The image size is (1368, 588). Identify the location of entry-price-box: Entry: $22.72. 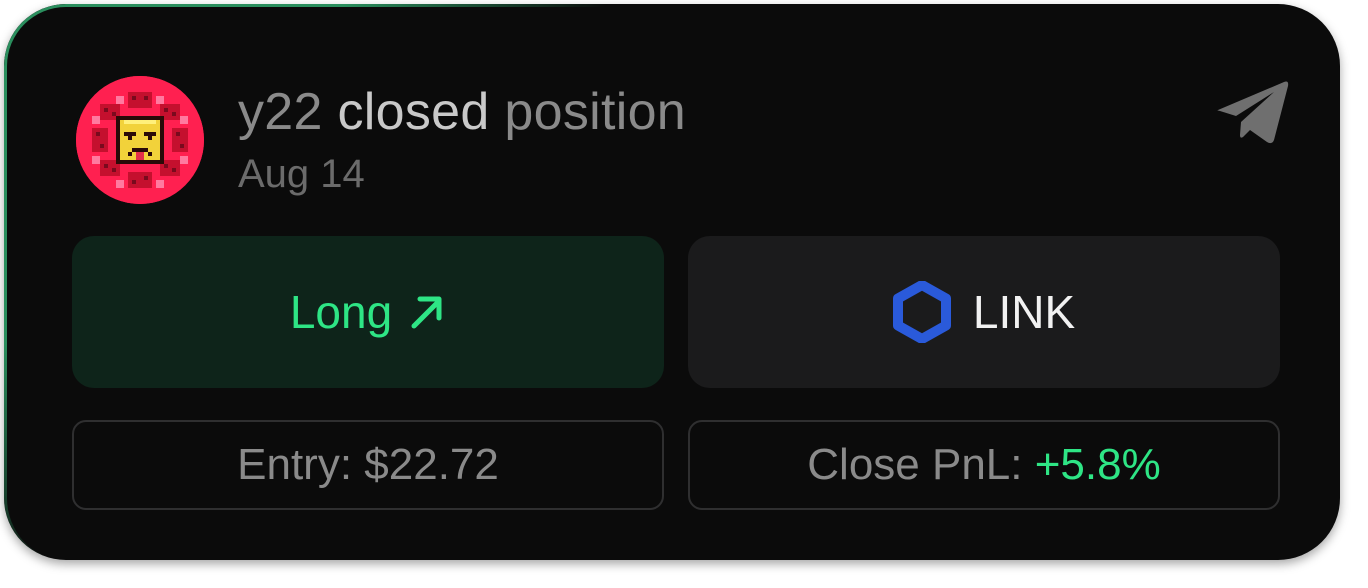
(368, 465).